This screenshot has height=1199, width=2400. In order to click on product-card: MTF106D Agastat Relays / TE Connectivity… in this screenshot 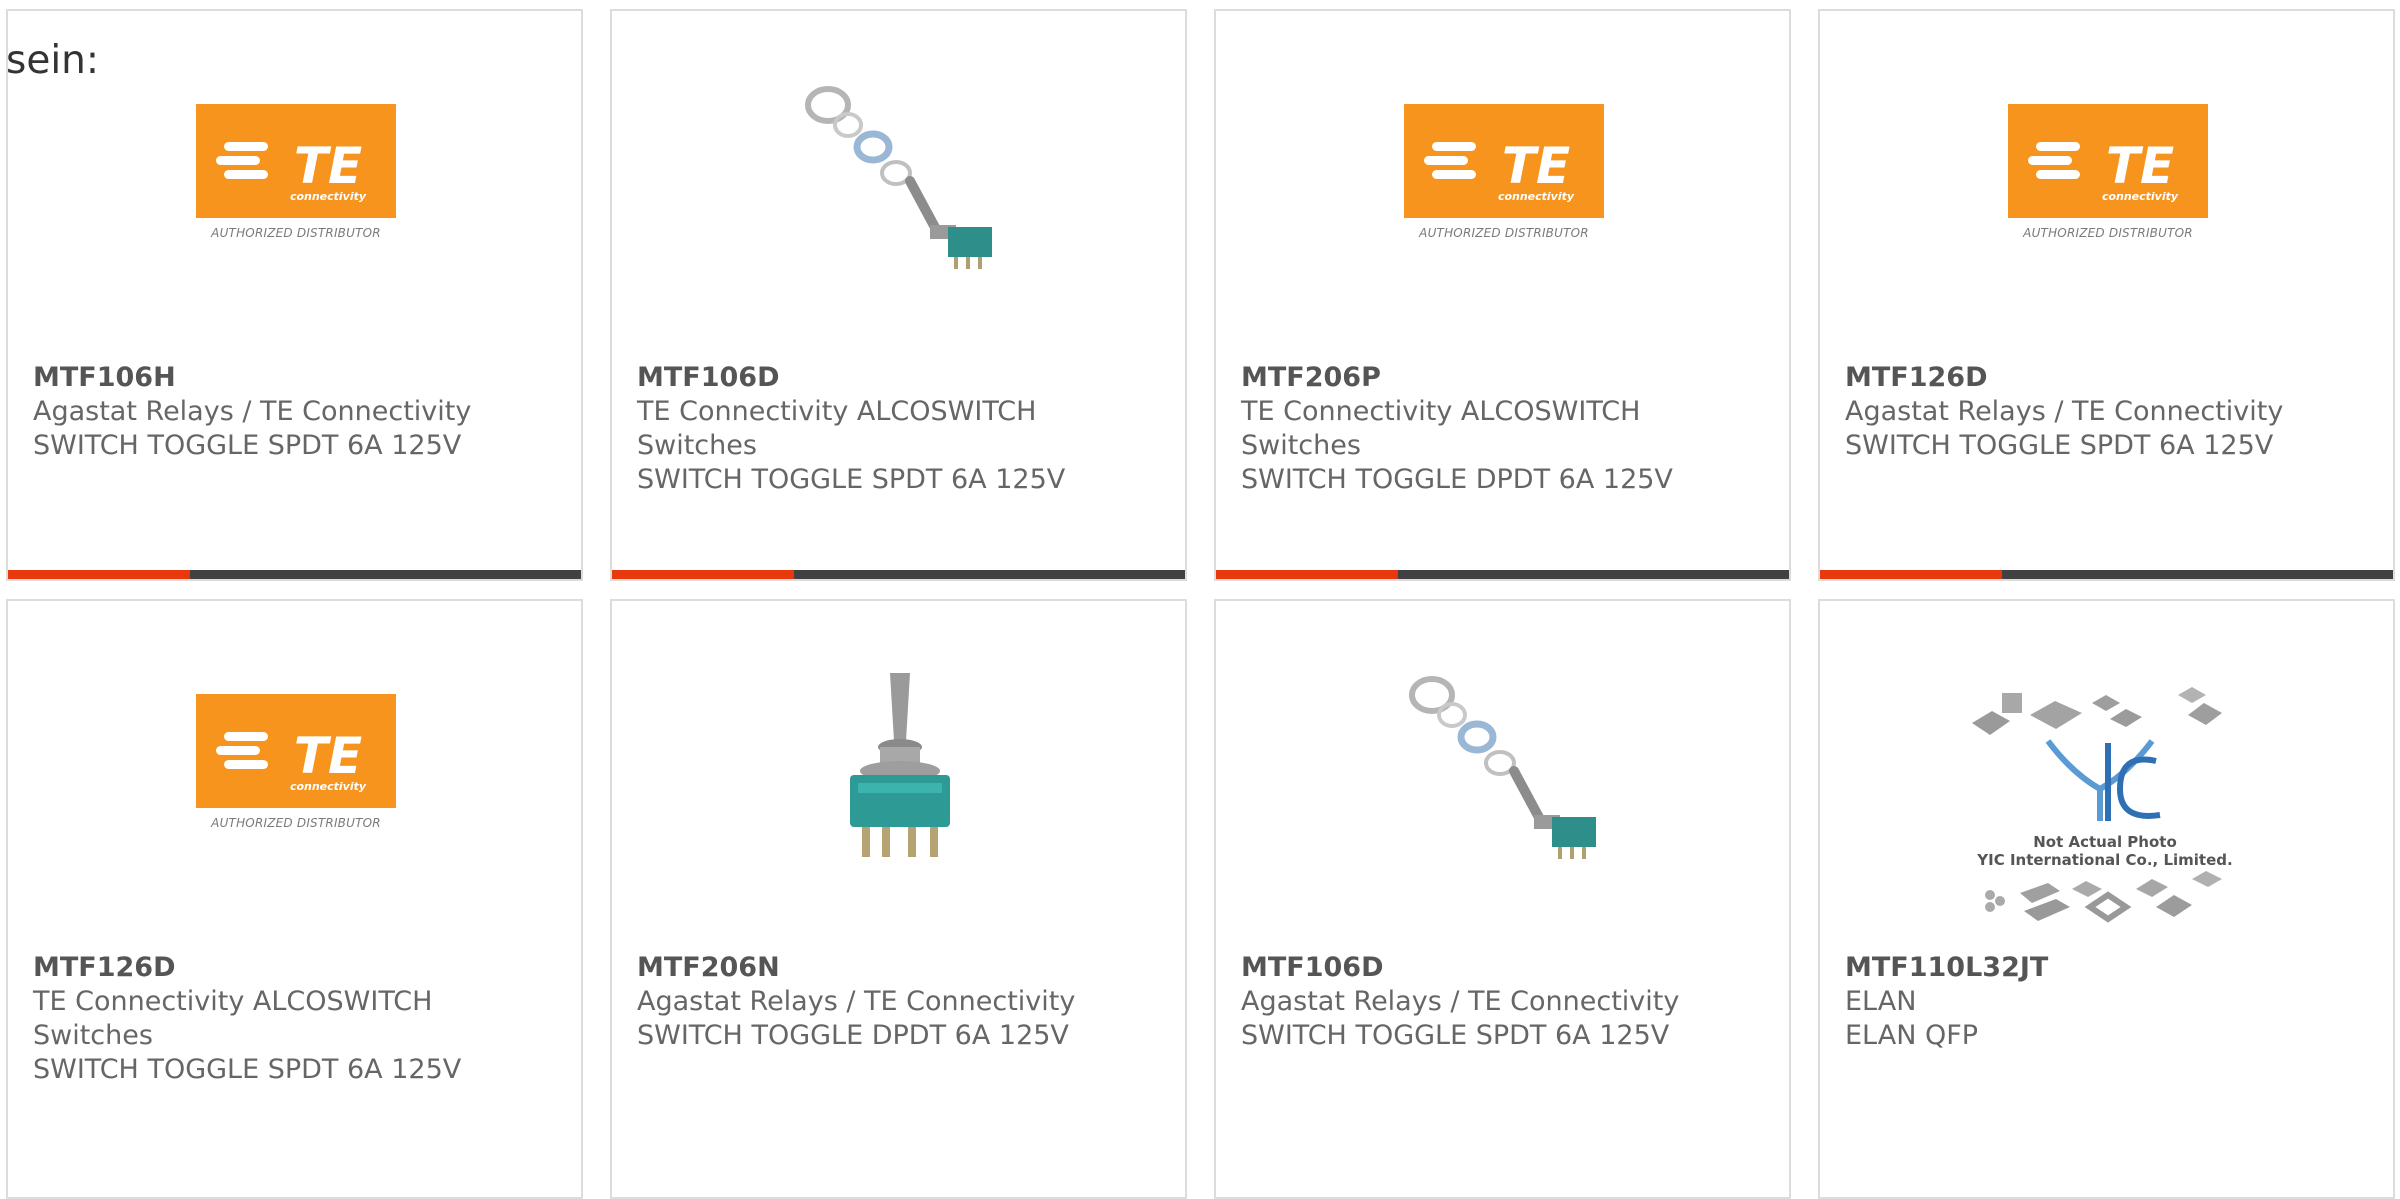, I will do `click(1502, 899)`.